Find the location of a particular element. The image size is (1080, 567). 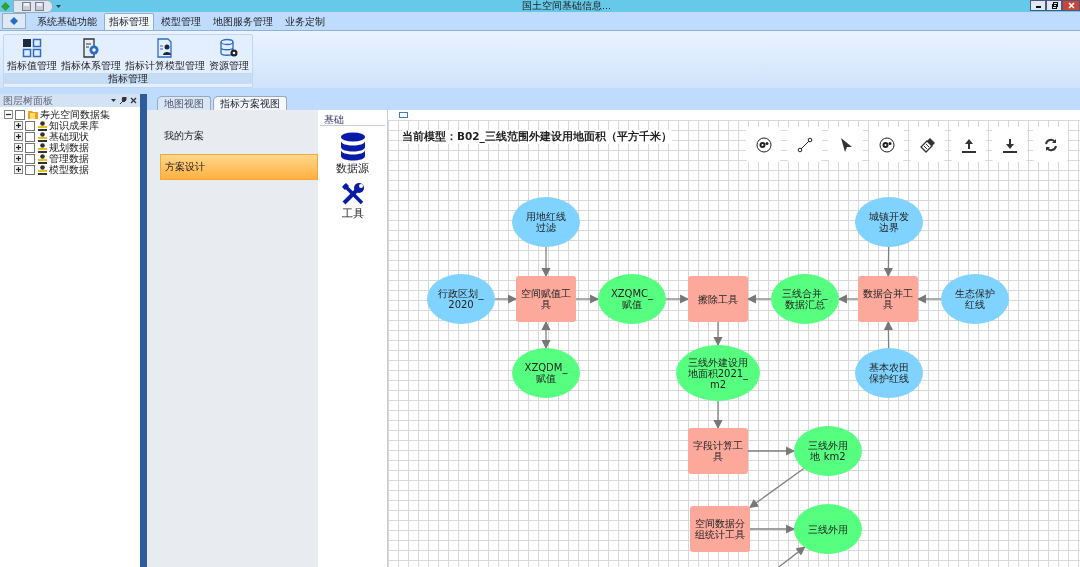

save-icon is located at coordinates (26, 6).